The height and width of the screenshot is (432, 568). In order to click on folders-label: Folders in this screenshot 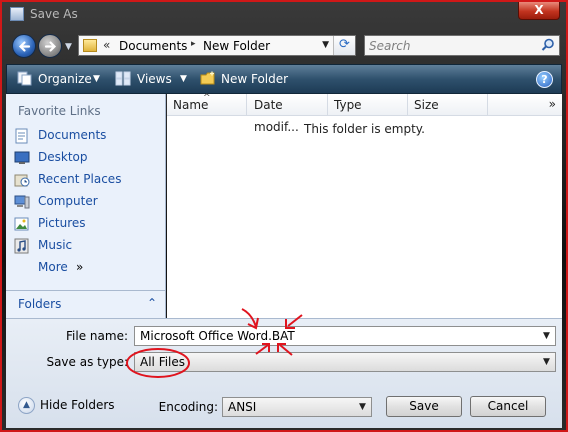, I will do `click(40, 304)`.